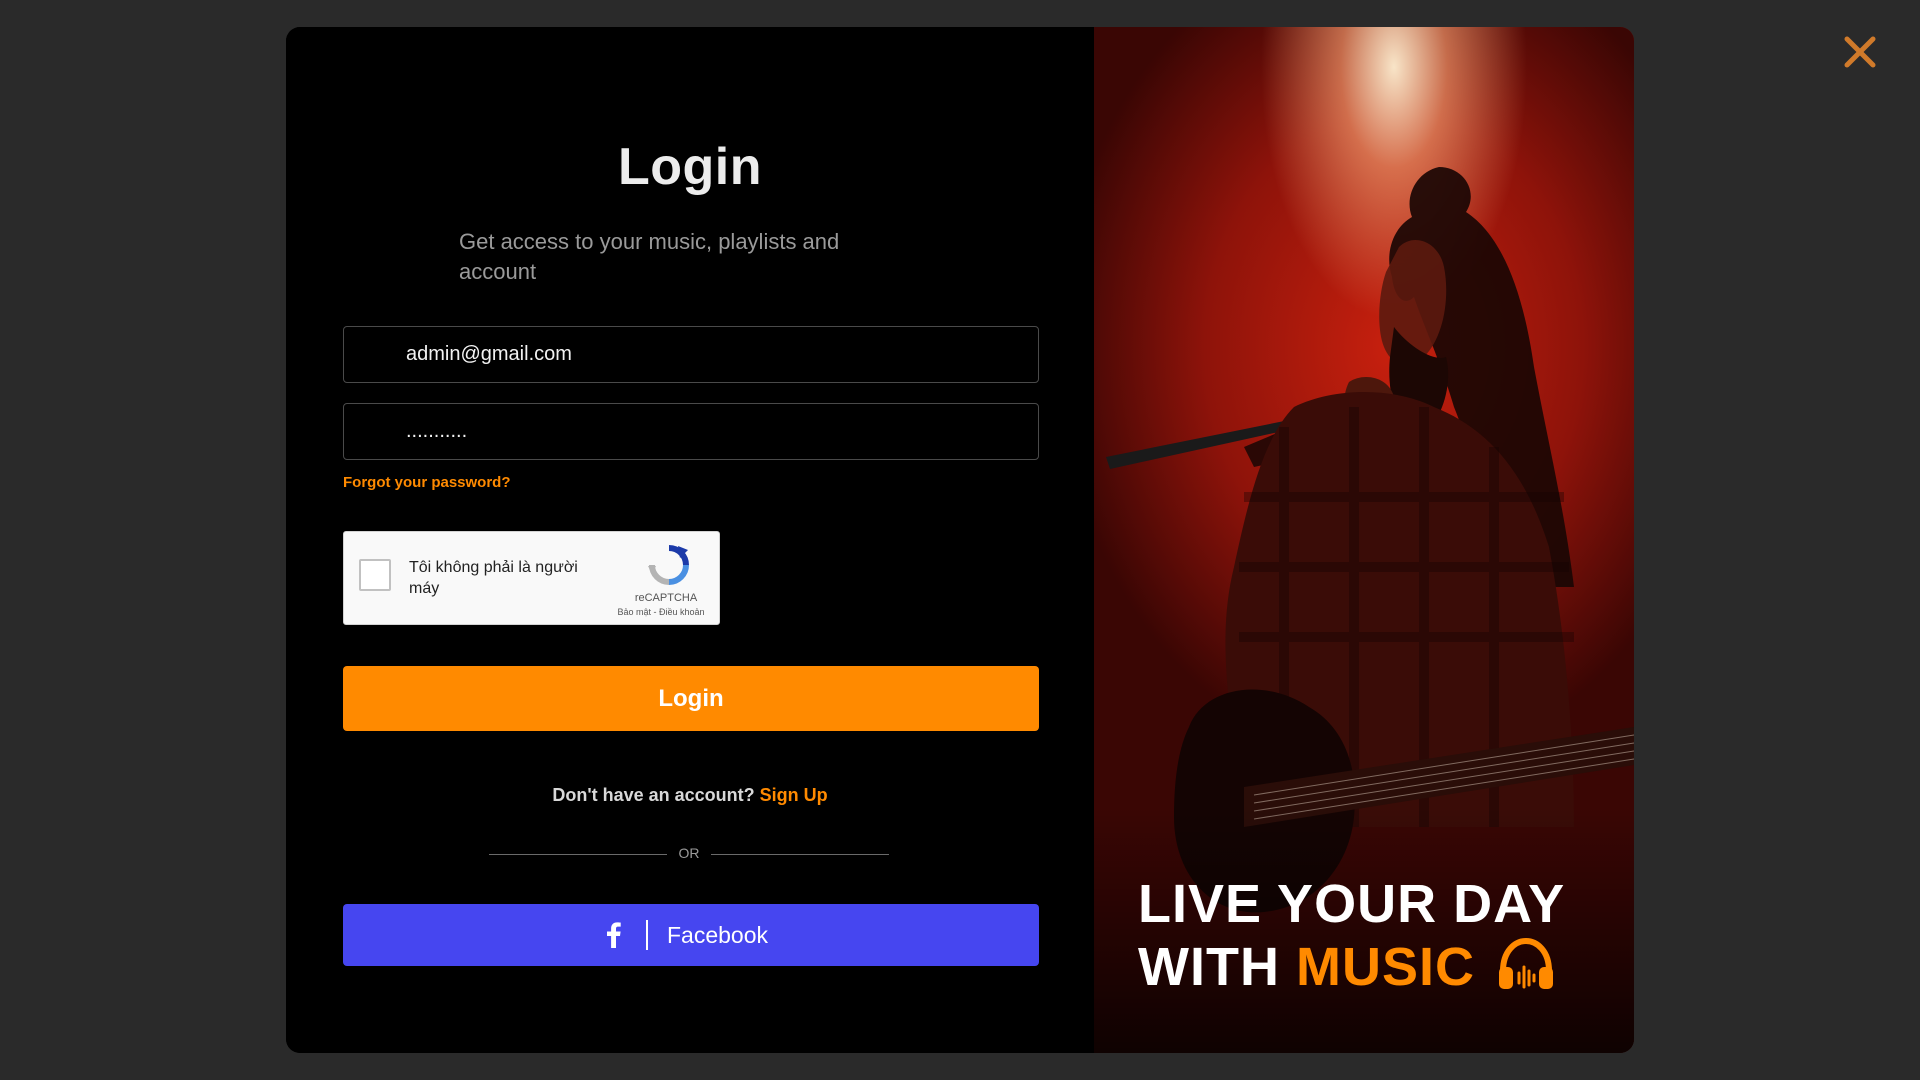 The image size is (1920, 1080). I want to click on email-field, so click(691, 354).